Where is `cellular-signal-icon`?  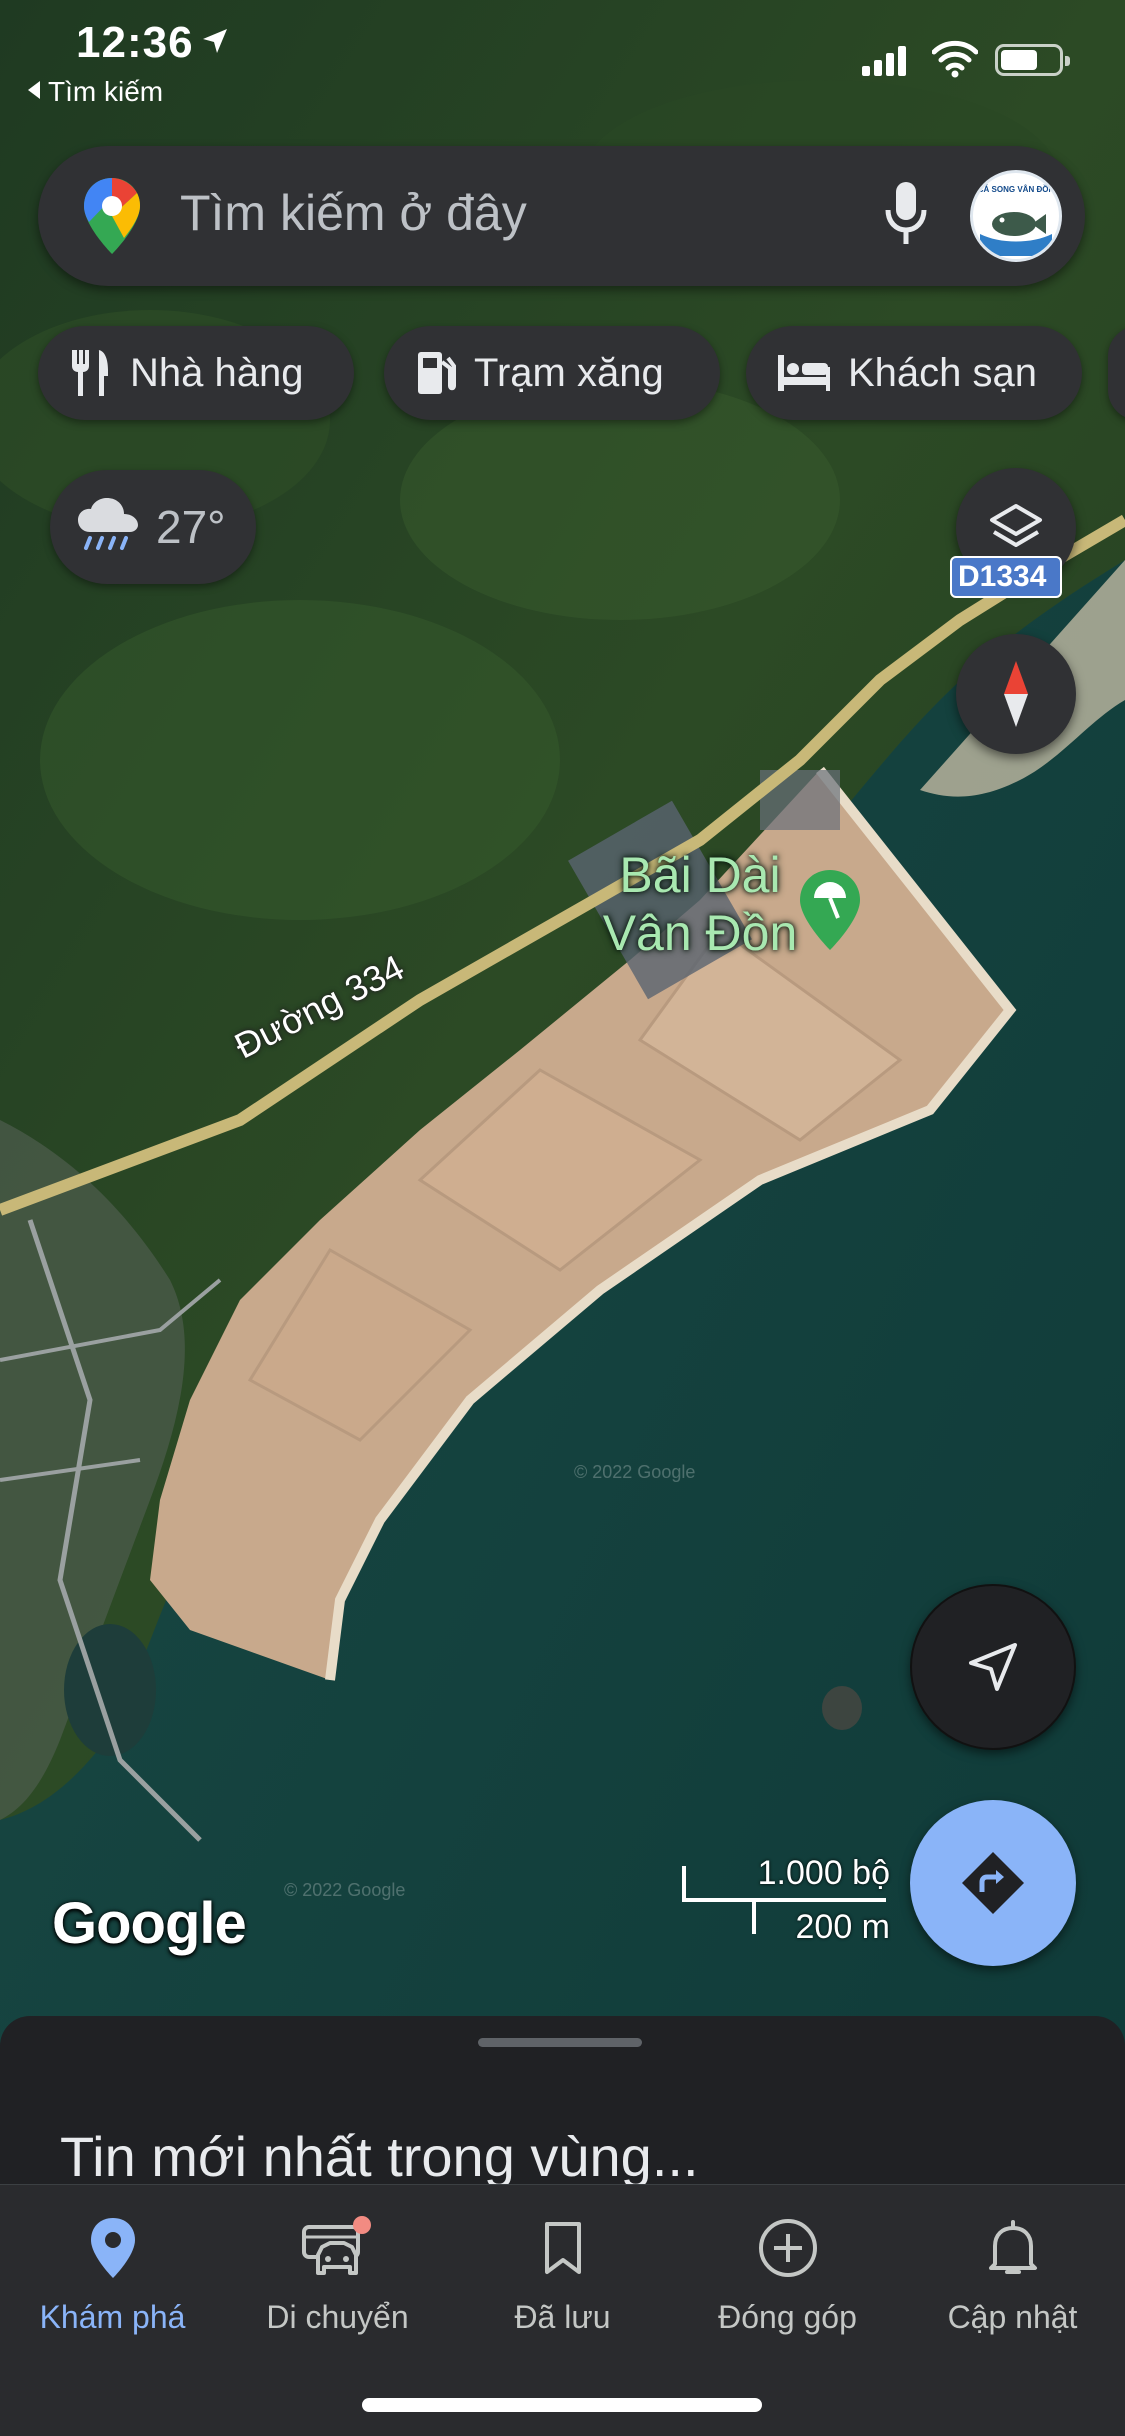 cellular-signal-icon is located at coordinates (884, 61).